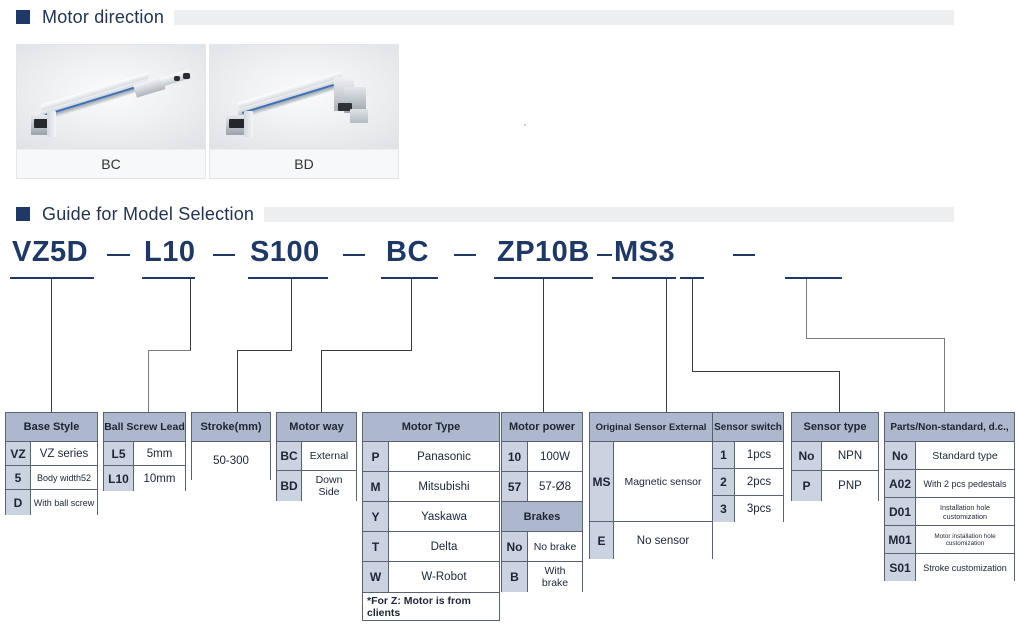 The height and width of the screenshot is (644, 1019). I want to click on section-header-bar, so click(564, 17).